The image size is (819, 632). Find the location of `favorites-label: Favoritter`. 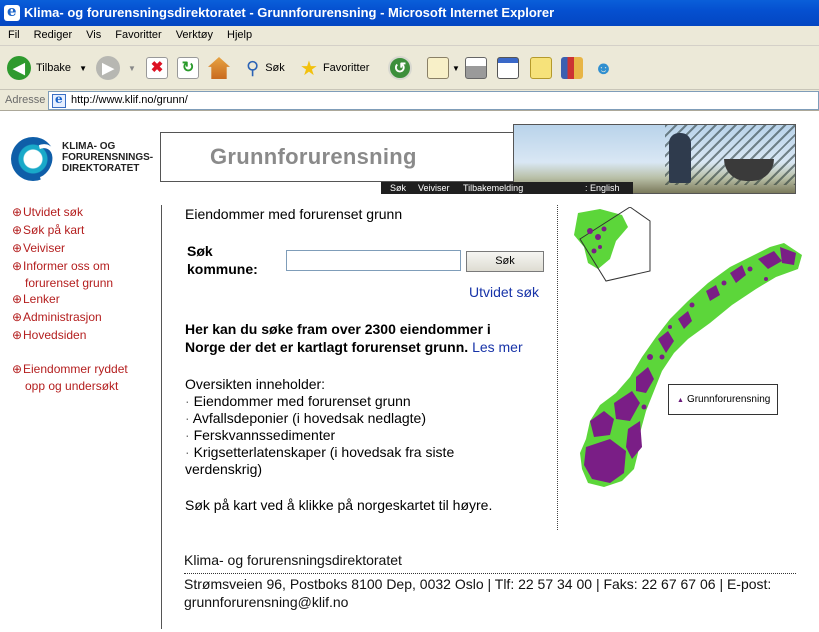

favorites-label: Favoritter is located at coordinates (346, 68).